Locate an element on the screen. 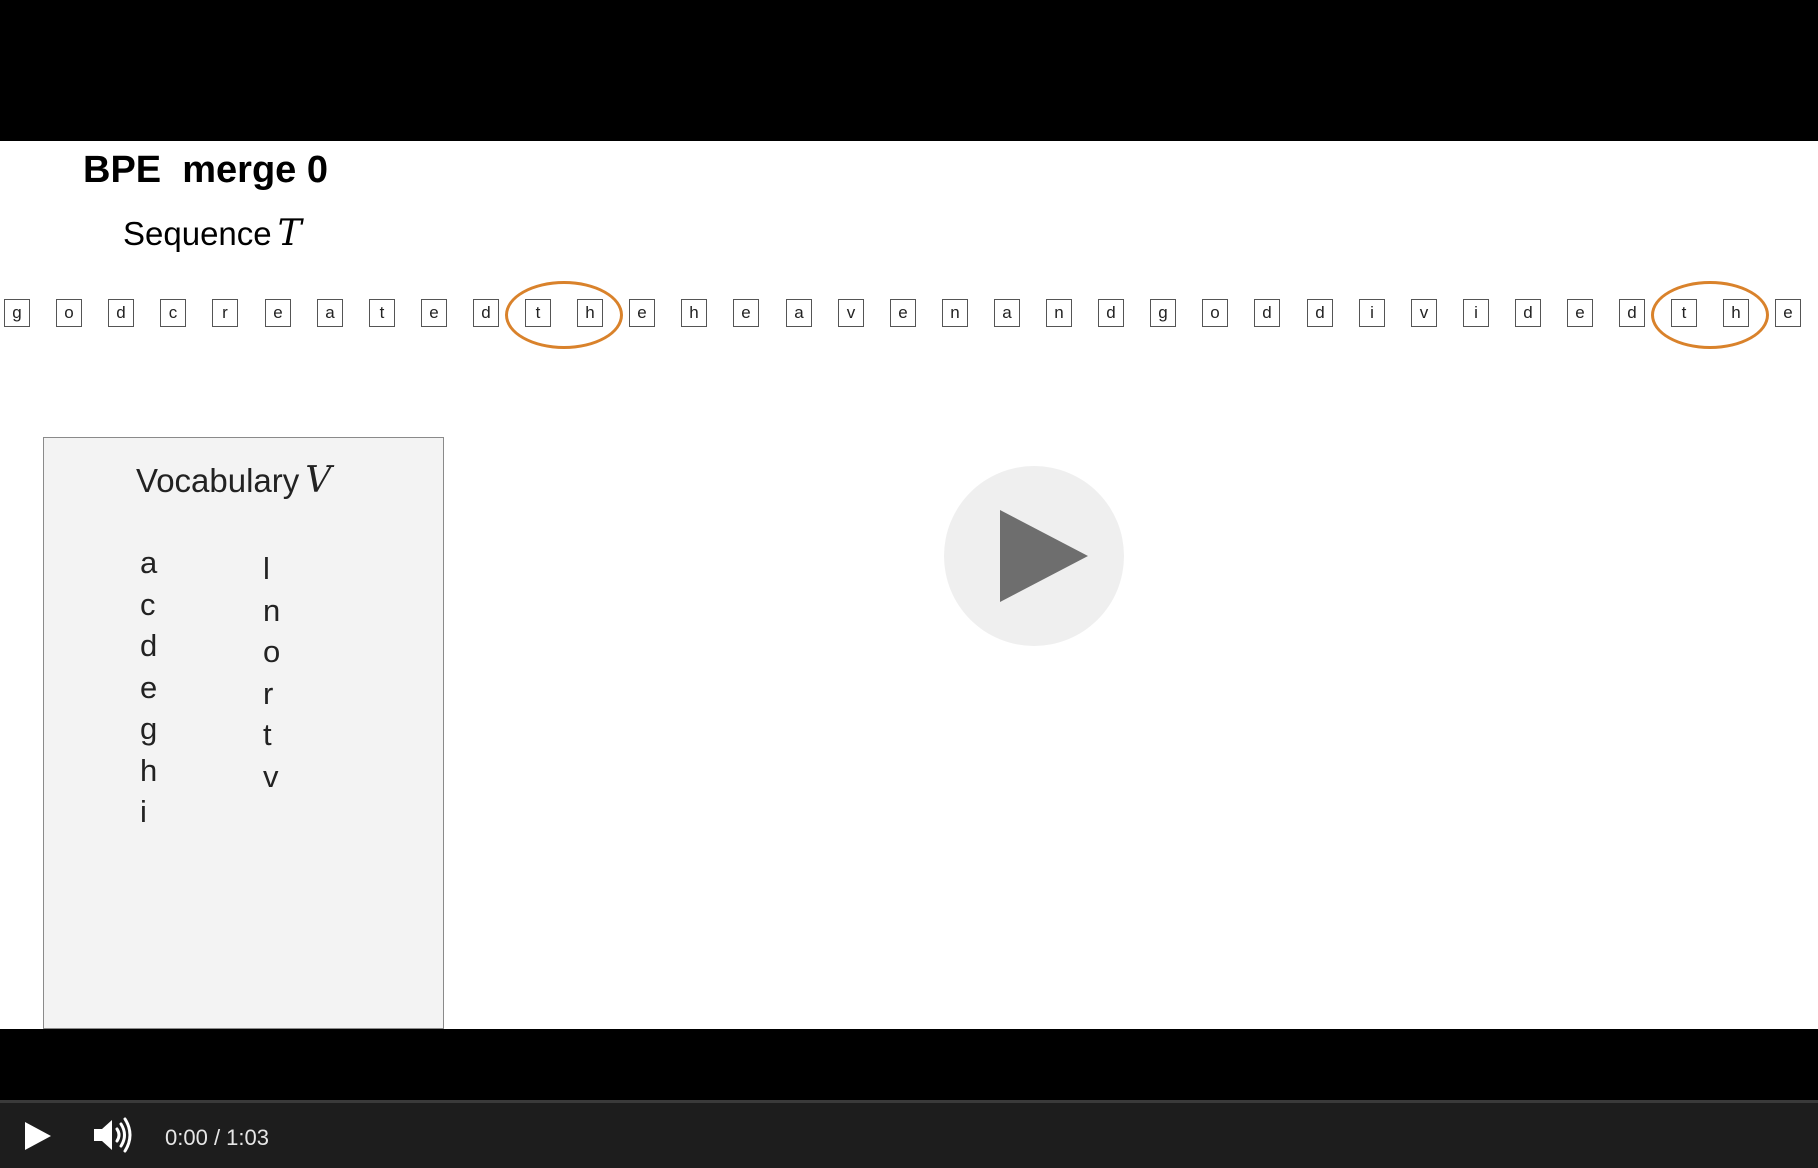 This screenshot has width=1818, height=1168. current-time: 0:00 is located at coordinates (186, 1137).